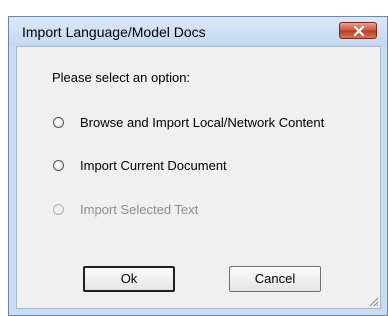  What do you see at coordinates (114, 32) in the screenshot?
I see `dialog-title: Import Language/Model Docs` at bounding box center [114, 32].